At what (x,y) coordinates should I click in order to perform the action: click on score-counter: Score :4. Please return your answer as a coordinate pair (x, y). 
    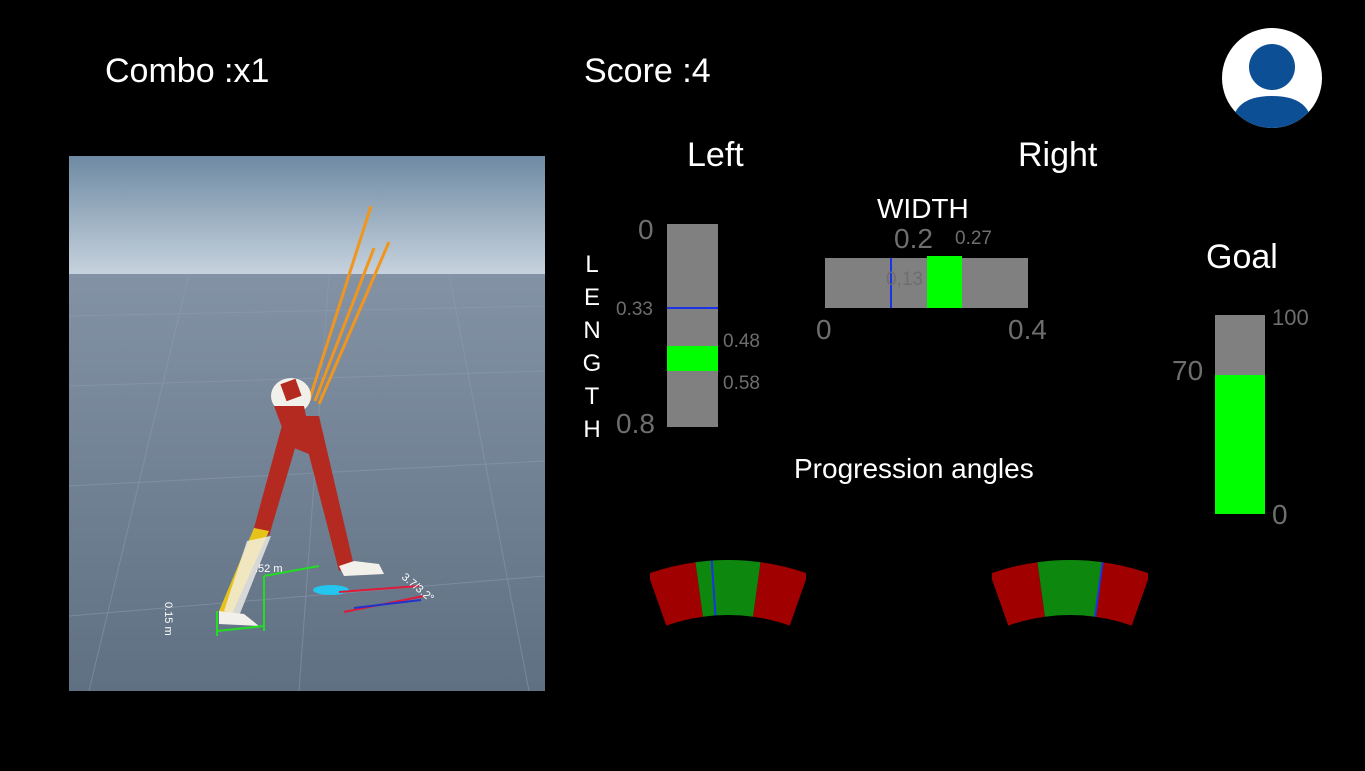
    Looking at the image, I should click on (647, 71).